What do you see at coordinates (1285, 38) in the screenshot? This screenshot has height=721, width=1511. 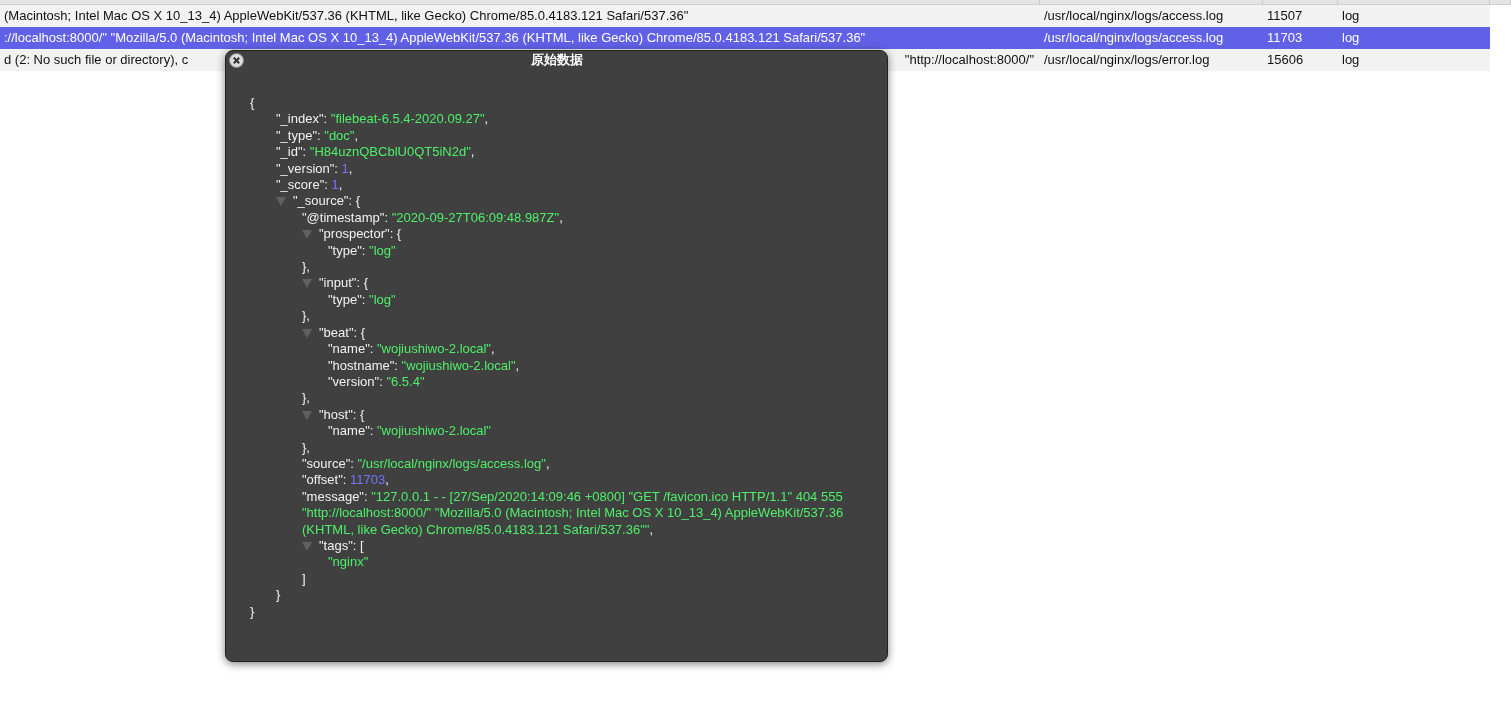 I see `offset-value: 11703` at bounding box center [1285, 38].